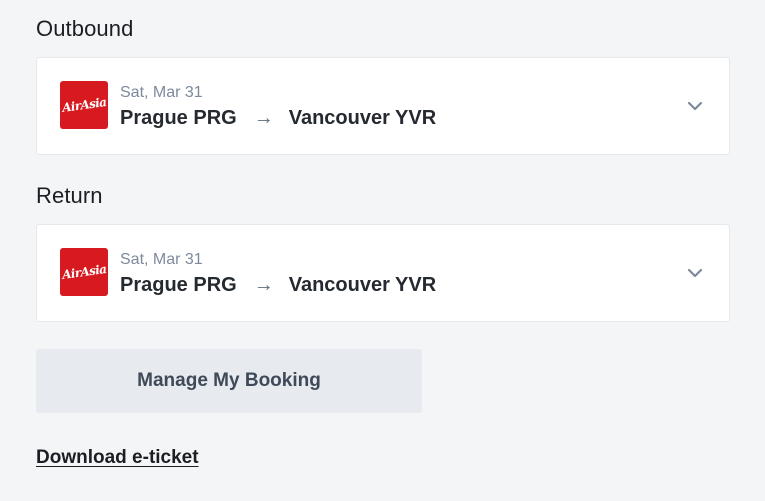 The height and width of the screenshot is (501, 765). Describe the element at coordinates (85, 28) in the screenshot. I see `outbound-title: Outbound` at that location.